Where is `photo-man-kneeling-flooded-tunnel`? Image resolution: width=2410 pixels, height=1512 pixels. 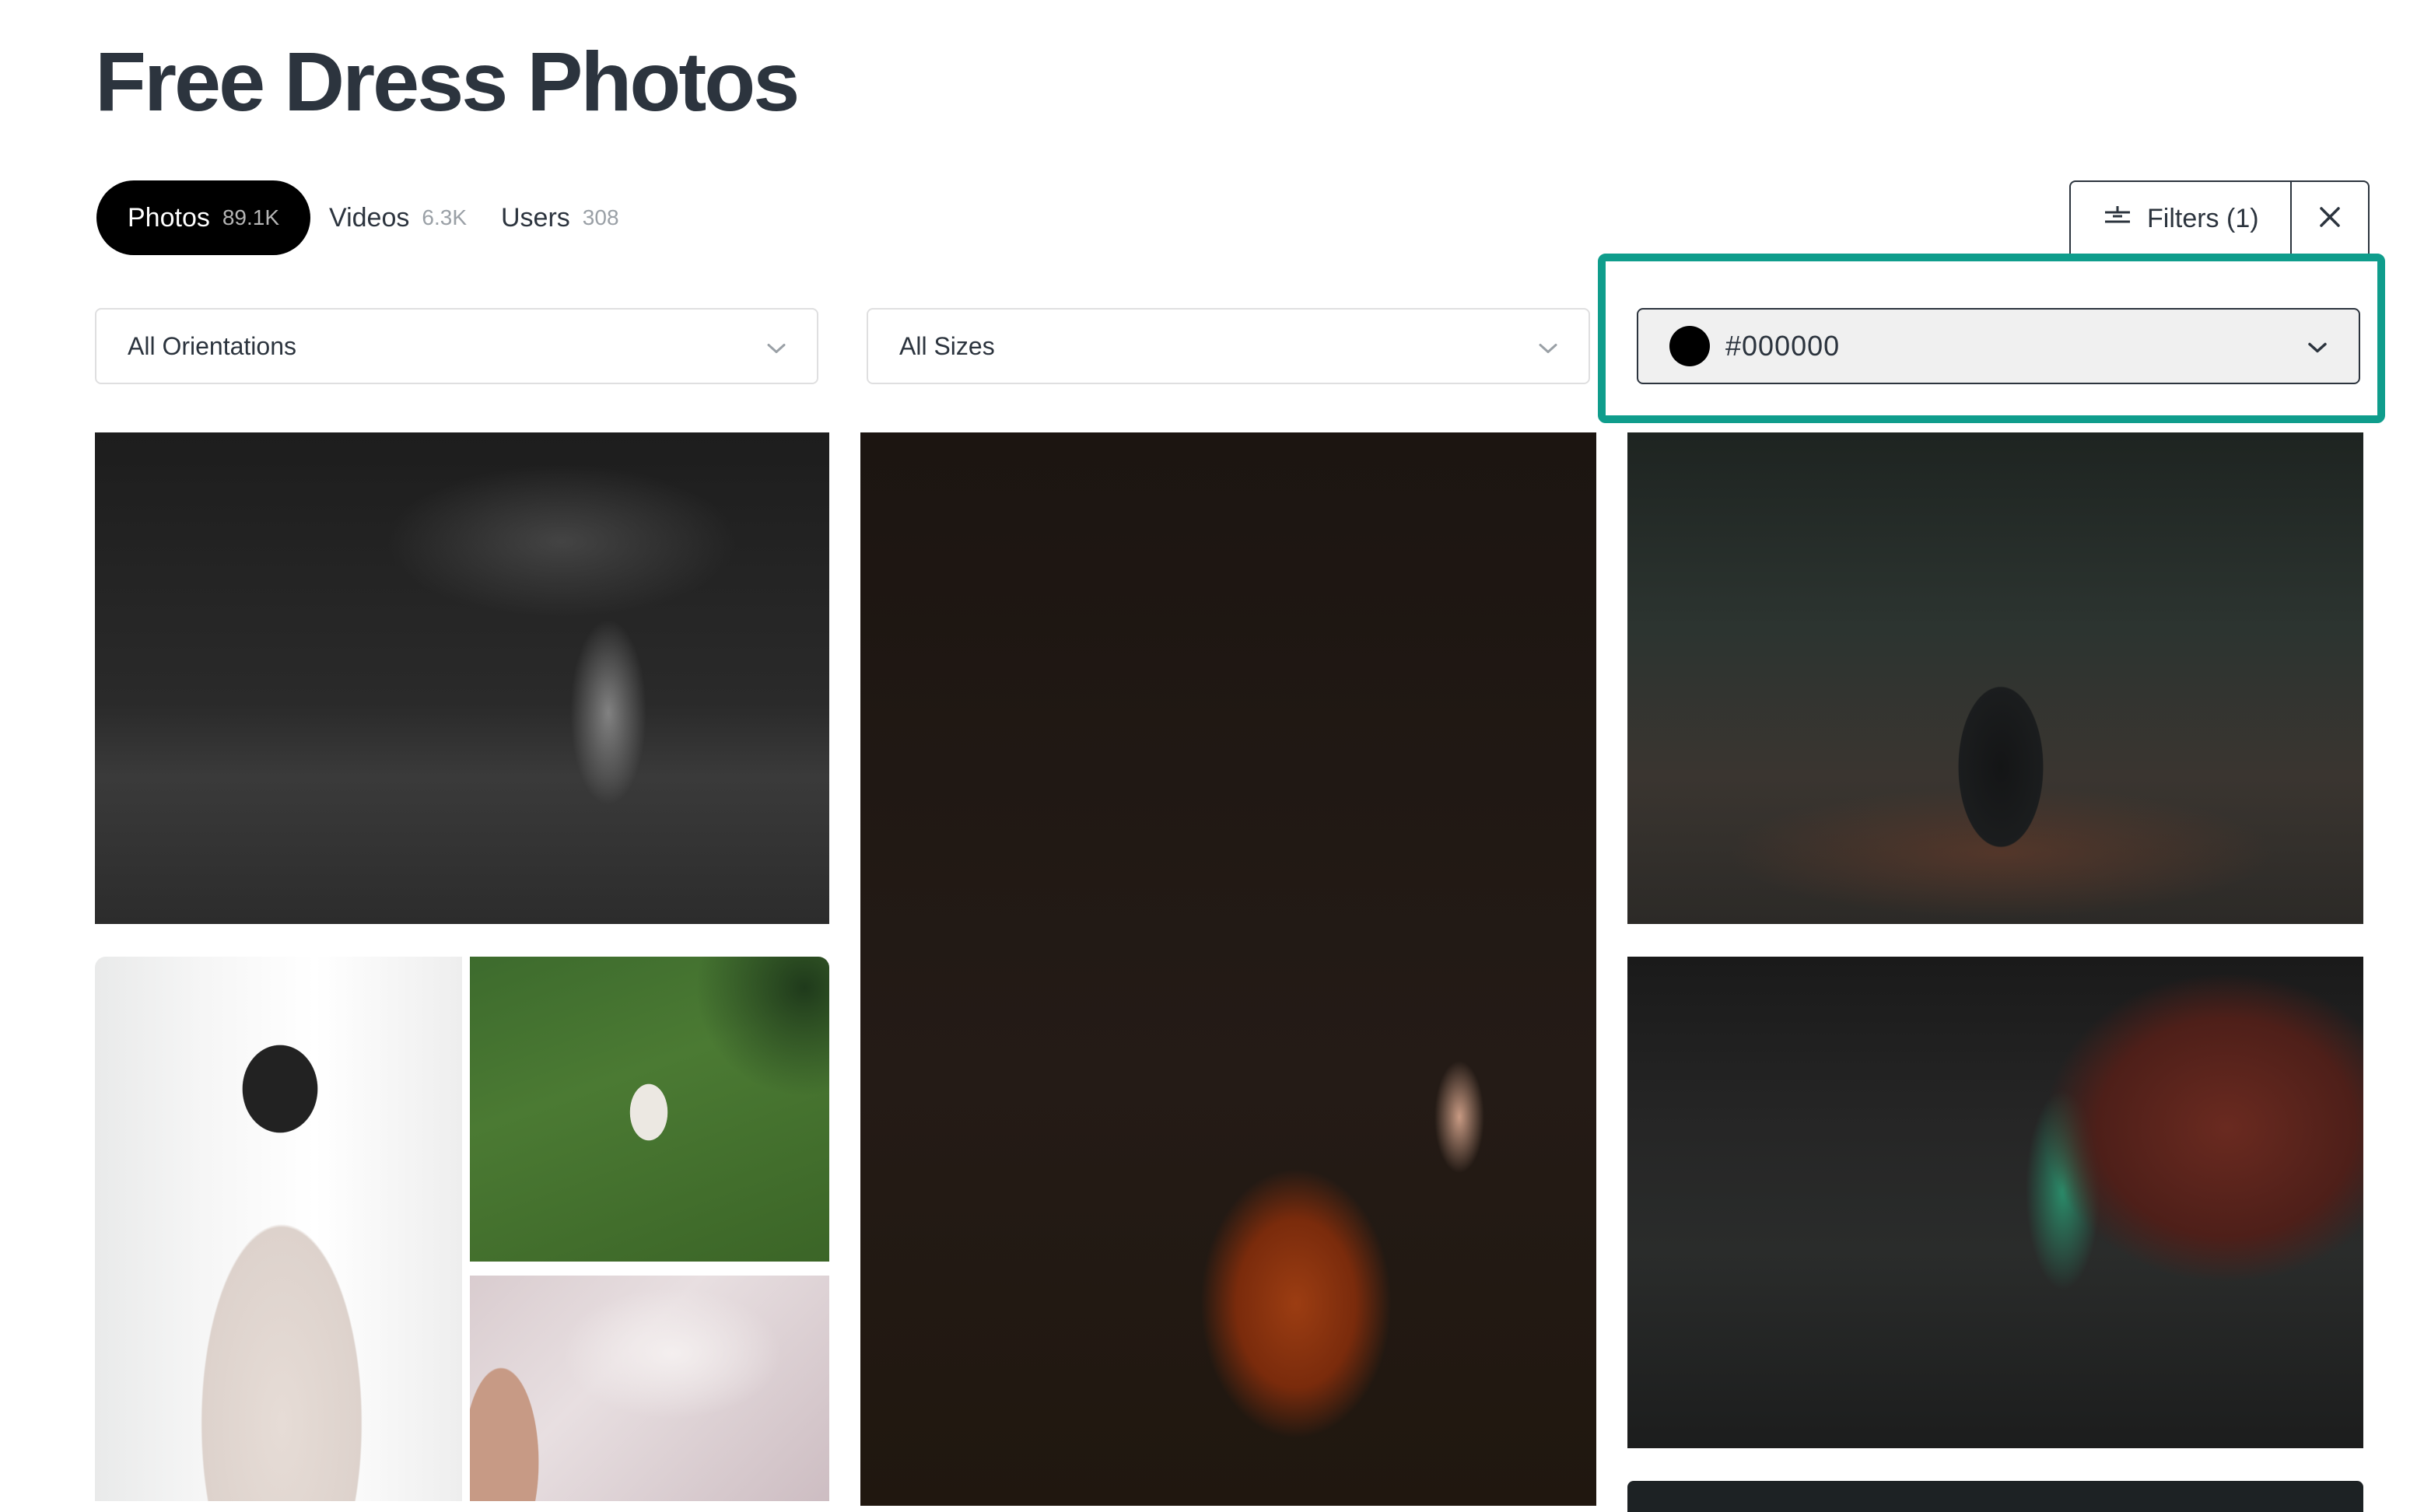 photo-man-kneeling-flooded-tunnel is located at coordinates (1995, 678).